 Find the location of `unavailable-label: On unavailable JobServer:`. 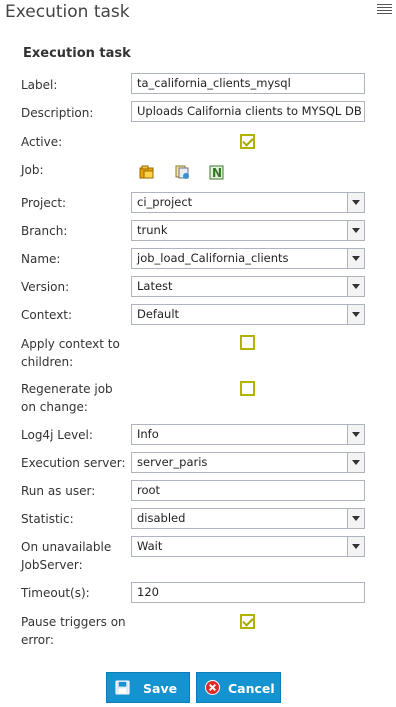

unavailable-label: On unavailable JobServer: is located at coordinates (66, 556).